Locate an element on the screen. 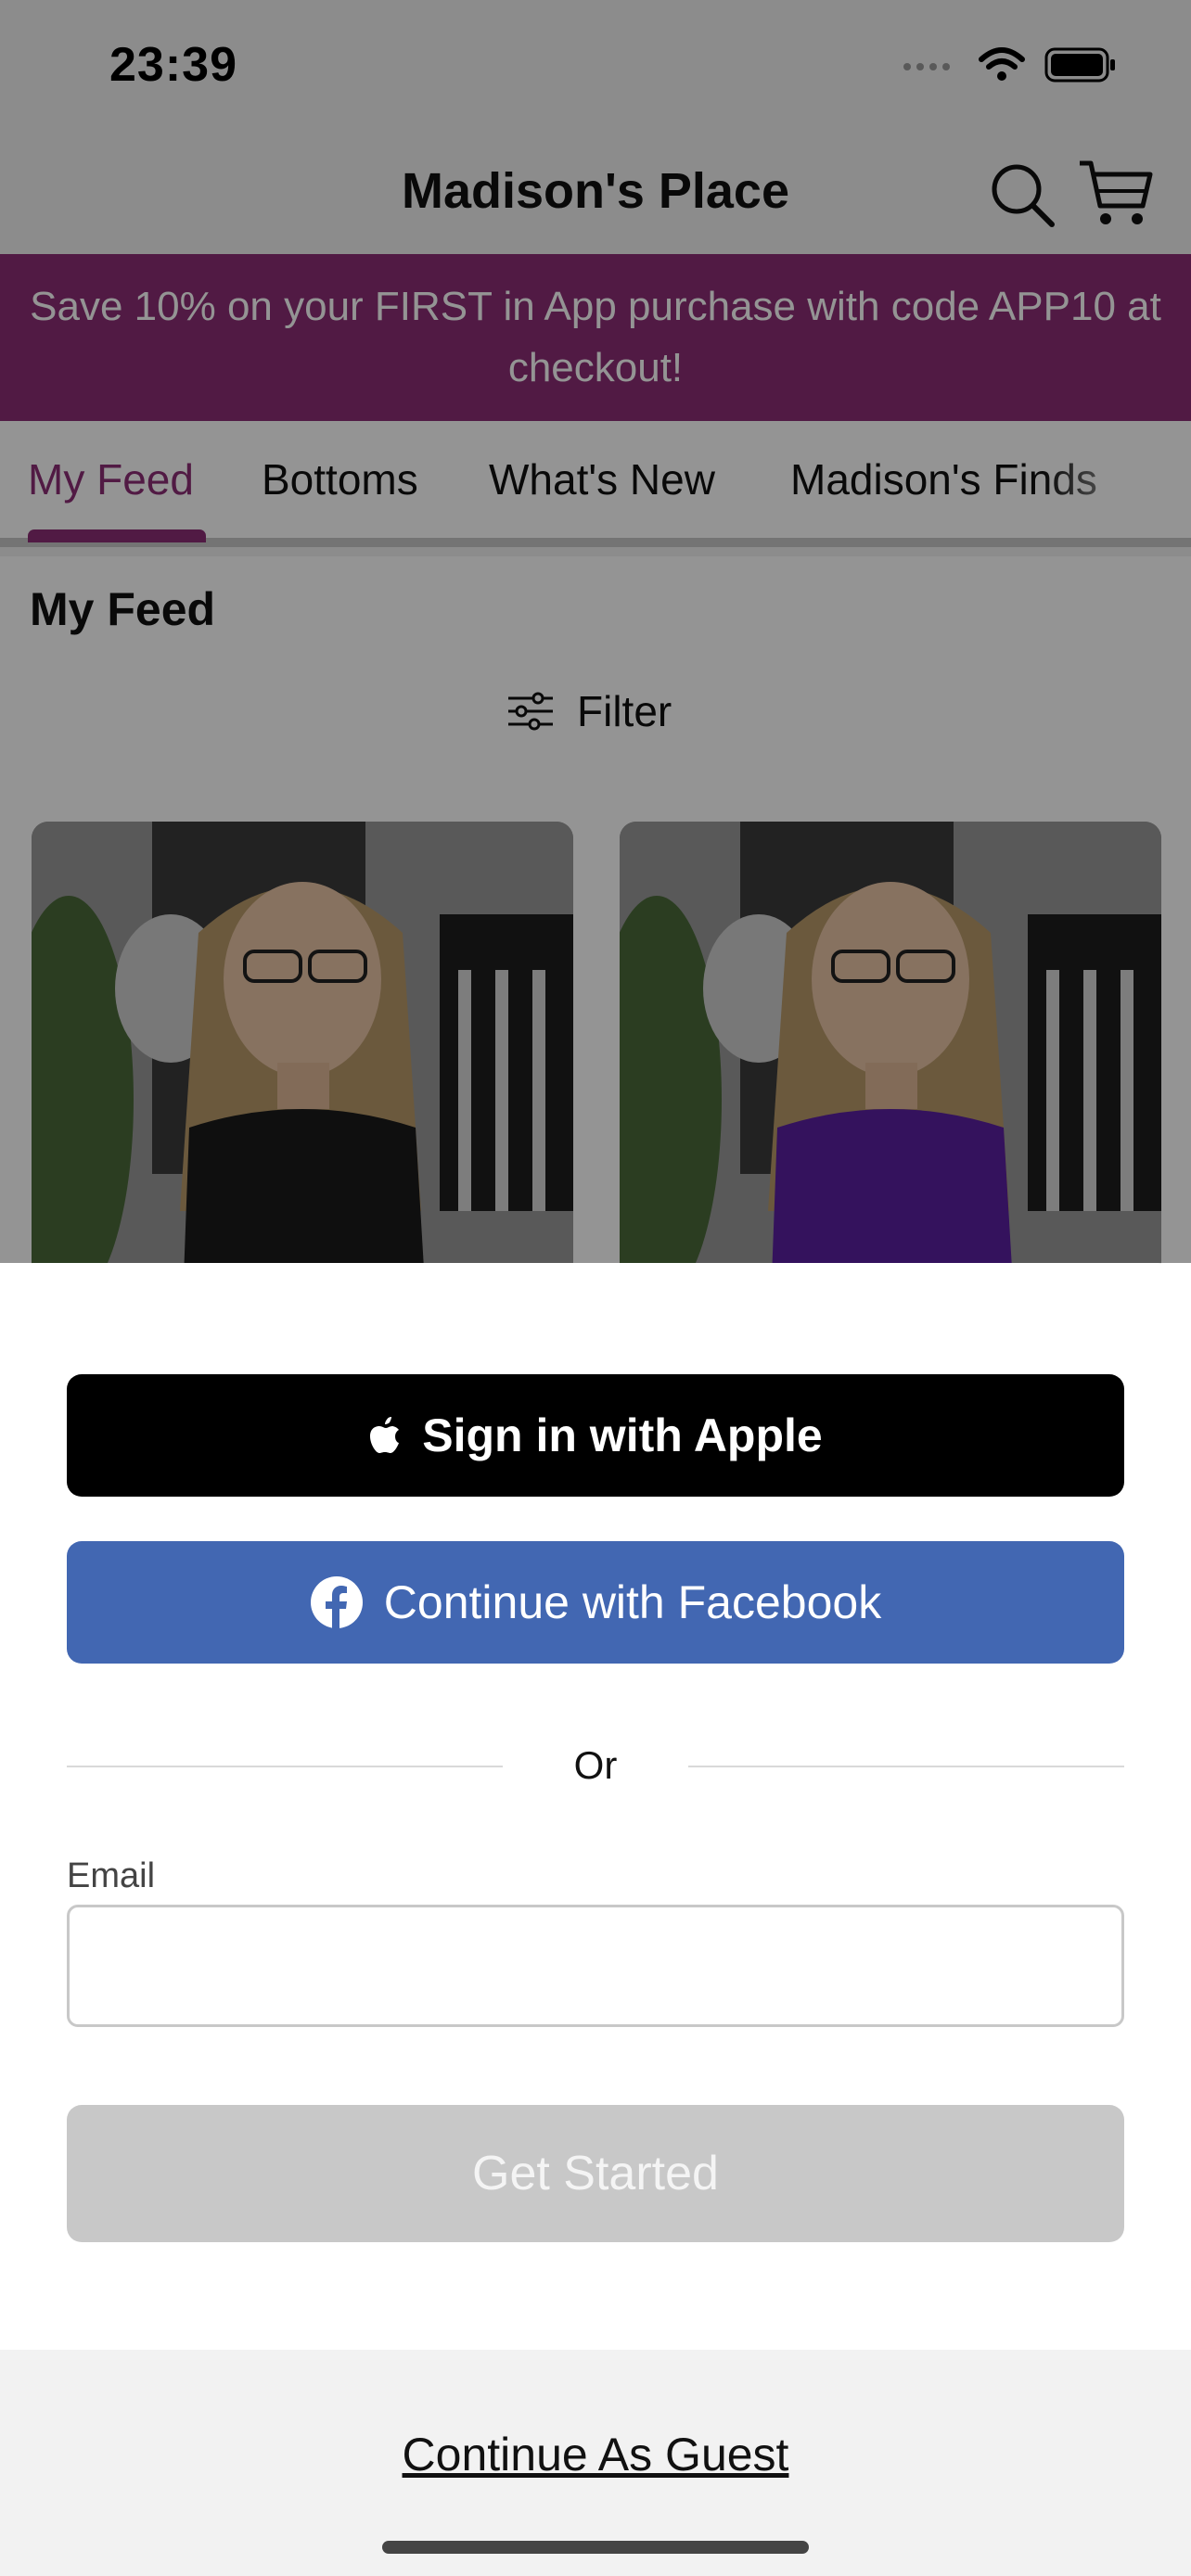  email-label: Email is located at coordinates (111, 1875).